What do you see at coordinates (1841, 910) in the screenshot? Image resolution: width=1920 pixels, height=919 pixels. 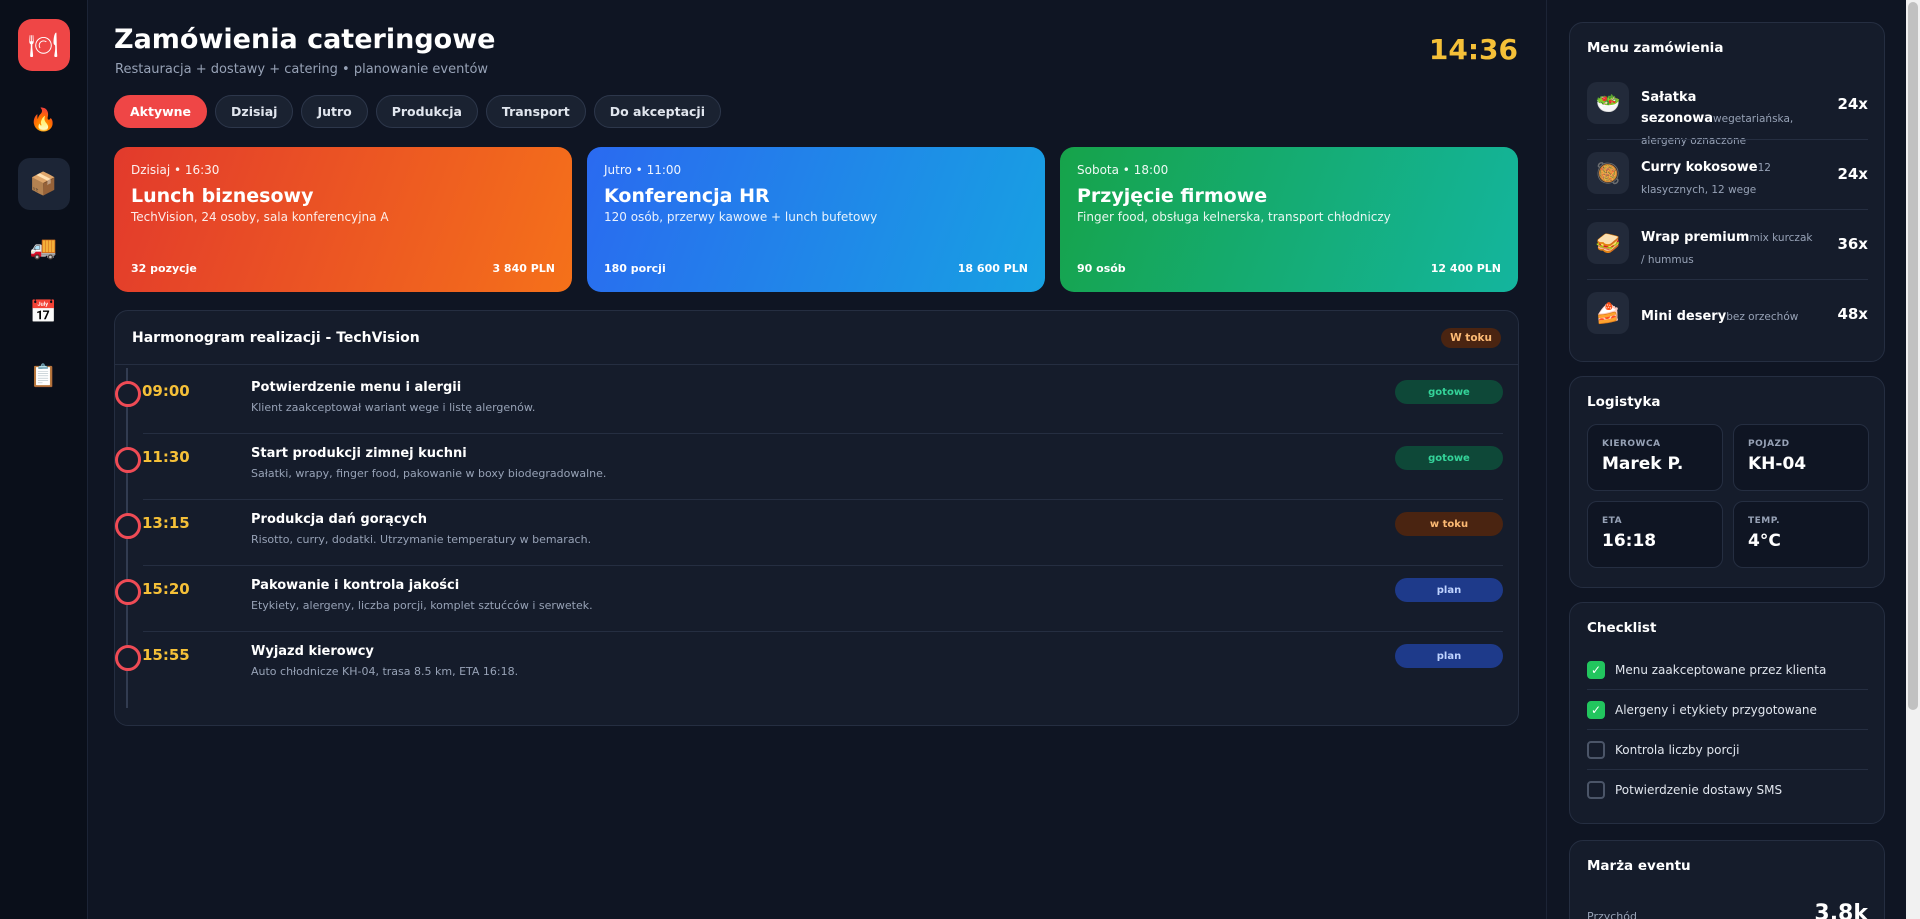 I see `margin-value: 3.8k` at bounding box center [1841, 910].